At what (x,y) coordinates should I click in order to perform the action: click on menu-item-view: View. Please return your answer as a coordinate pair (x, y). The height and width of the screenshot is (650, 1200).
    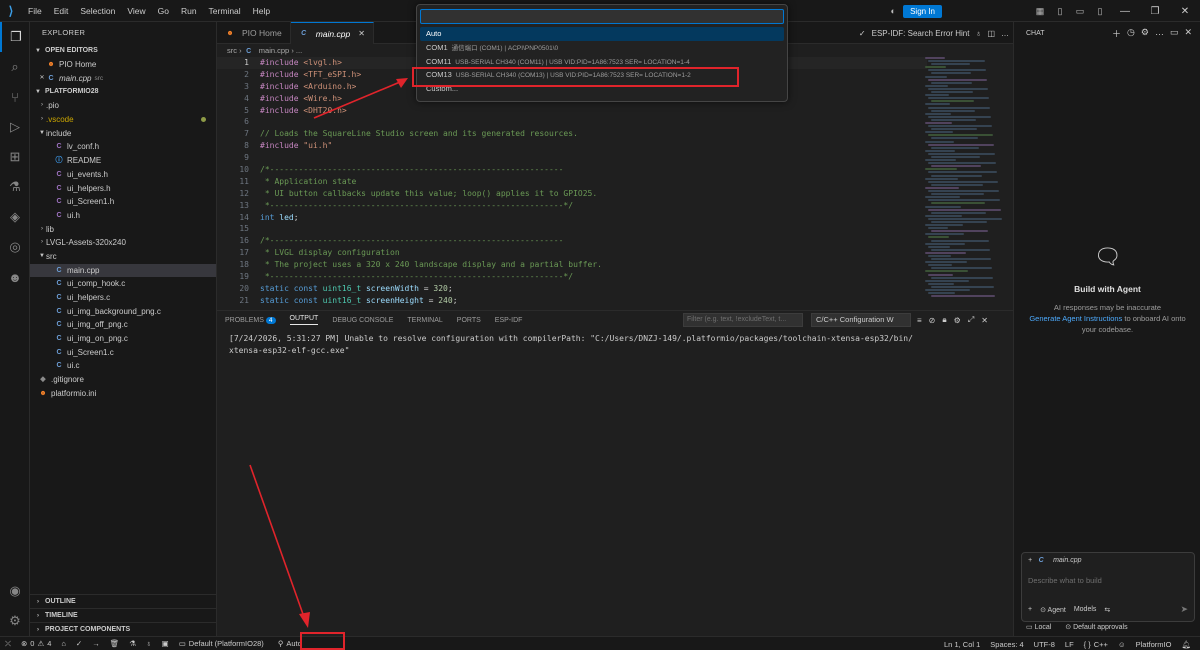
    Looking at the image, I should click on (136, 11).